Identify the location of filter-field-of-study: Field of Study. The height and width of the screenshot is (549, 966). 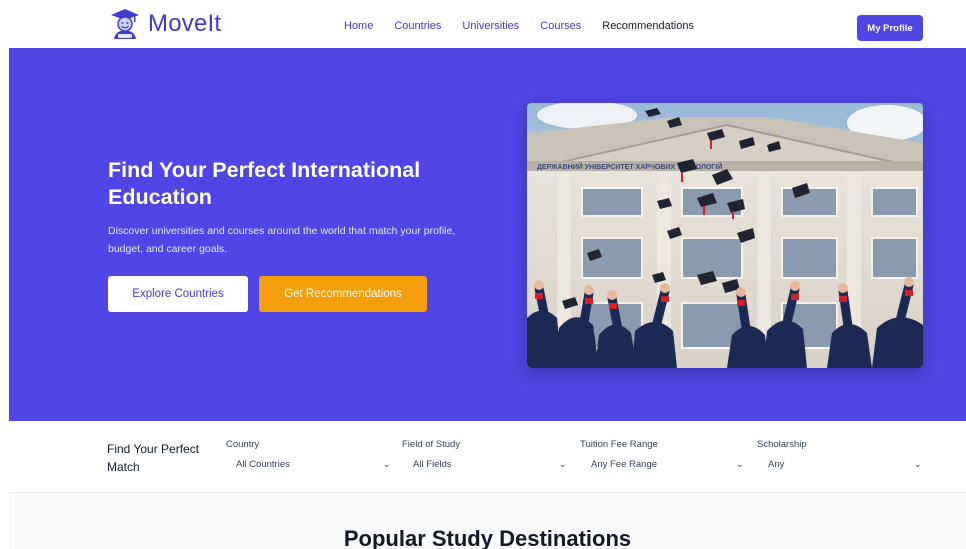
(431, 444).